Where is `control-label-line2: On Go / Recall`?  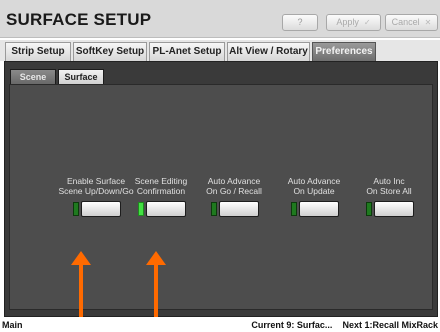 control-label-line2: On Go / Recall is located at coordinates (234, 191).